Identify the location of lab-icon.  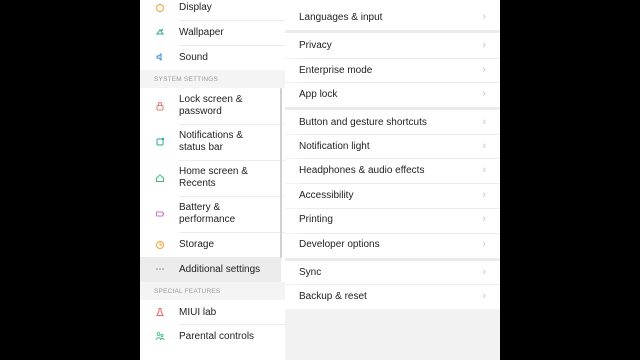
(160, 312).